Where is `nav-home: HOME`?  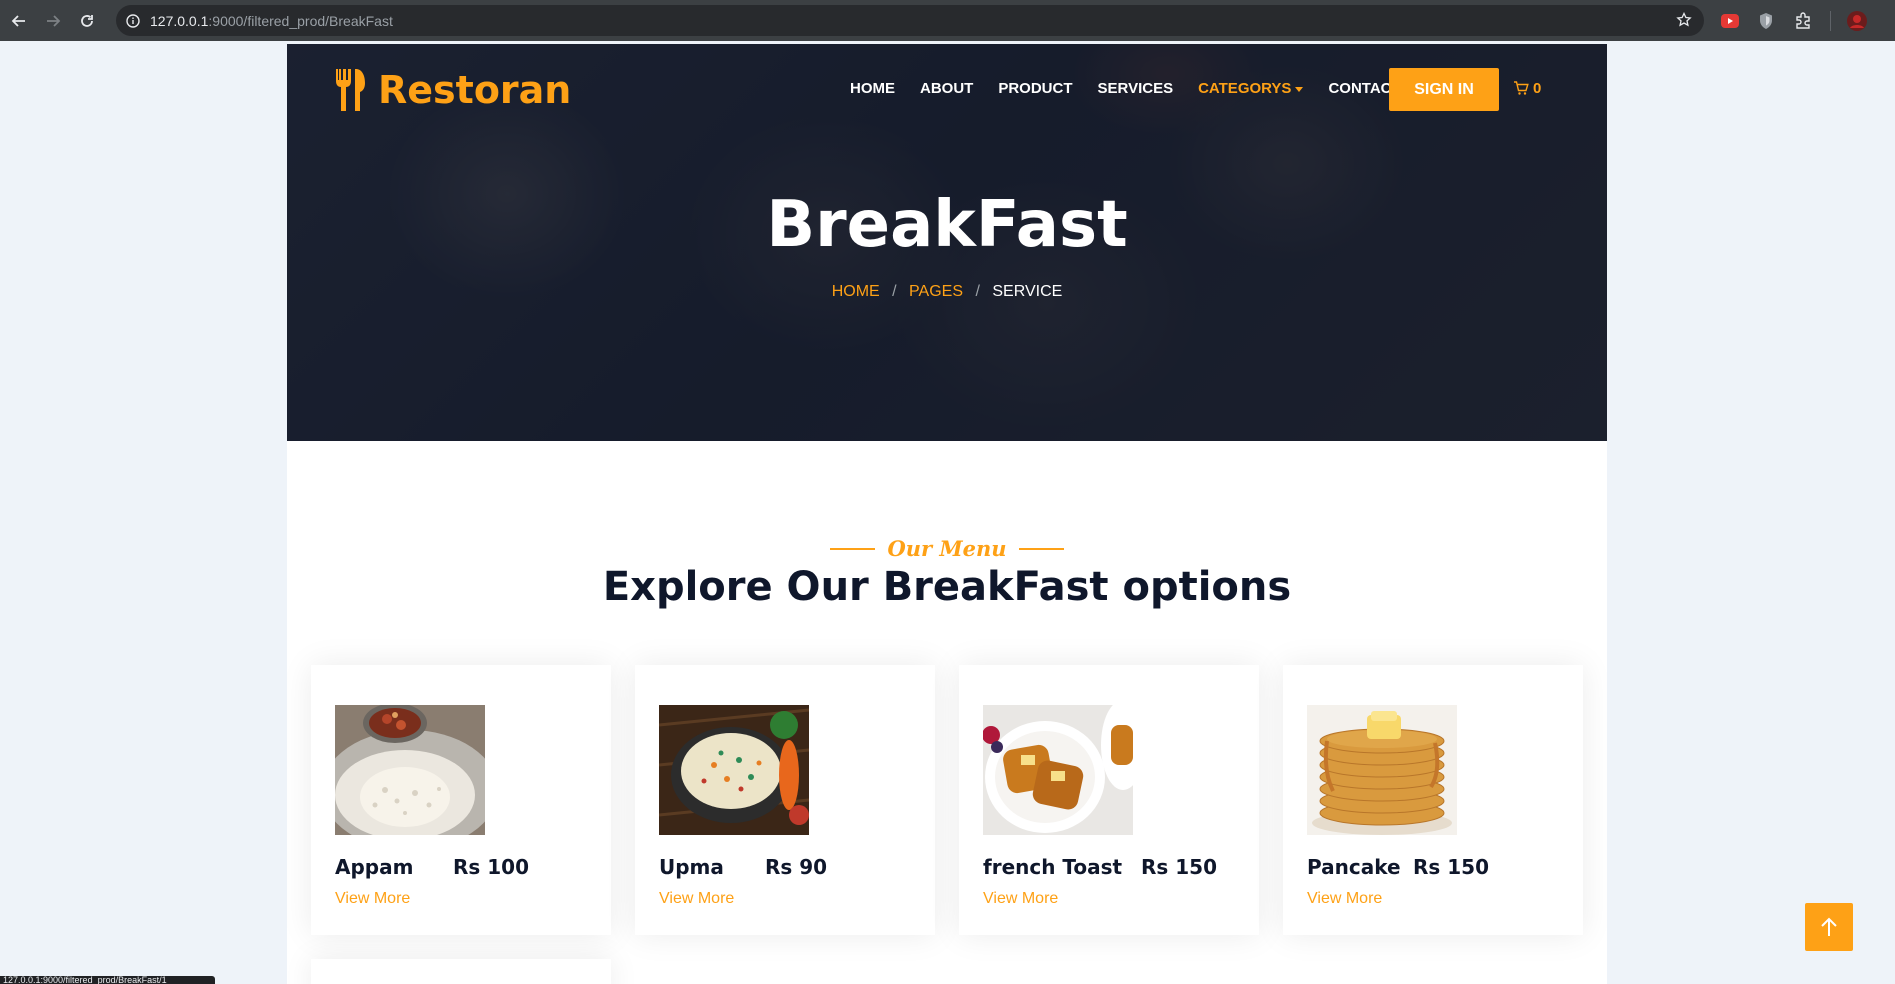
nav-home: HOME is located at coordinates (872, 88).